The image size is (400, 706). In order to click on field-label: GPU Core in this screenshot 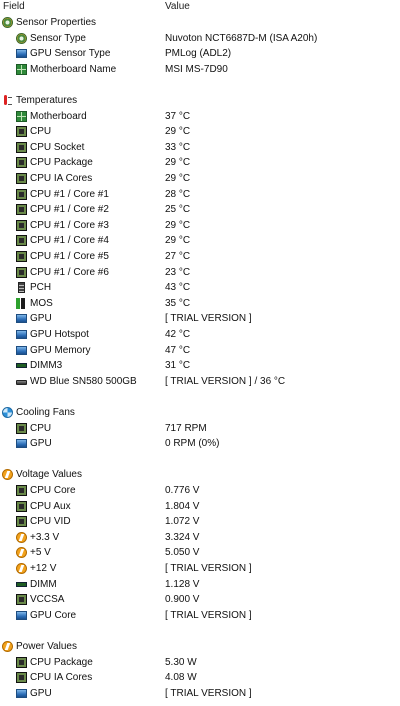, I will do `click(53, 615)`.